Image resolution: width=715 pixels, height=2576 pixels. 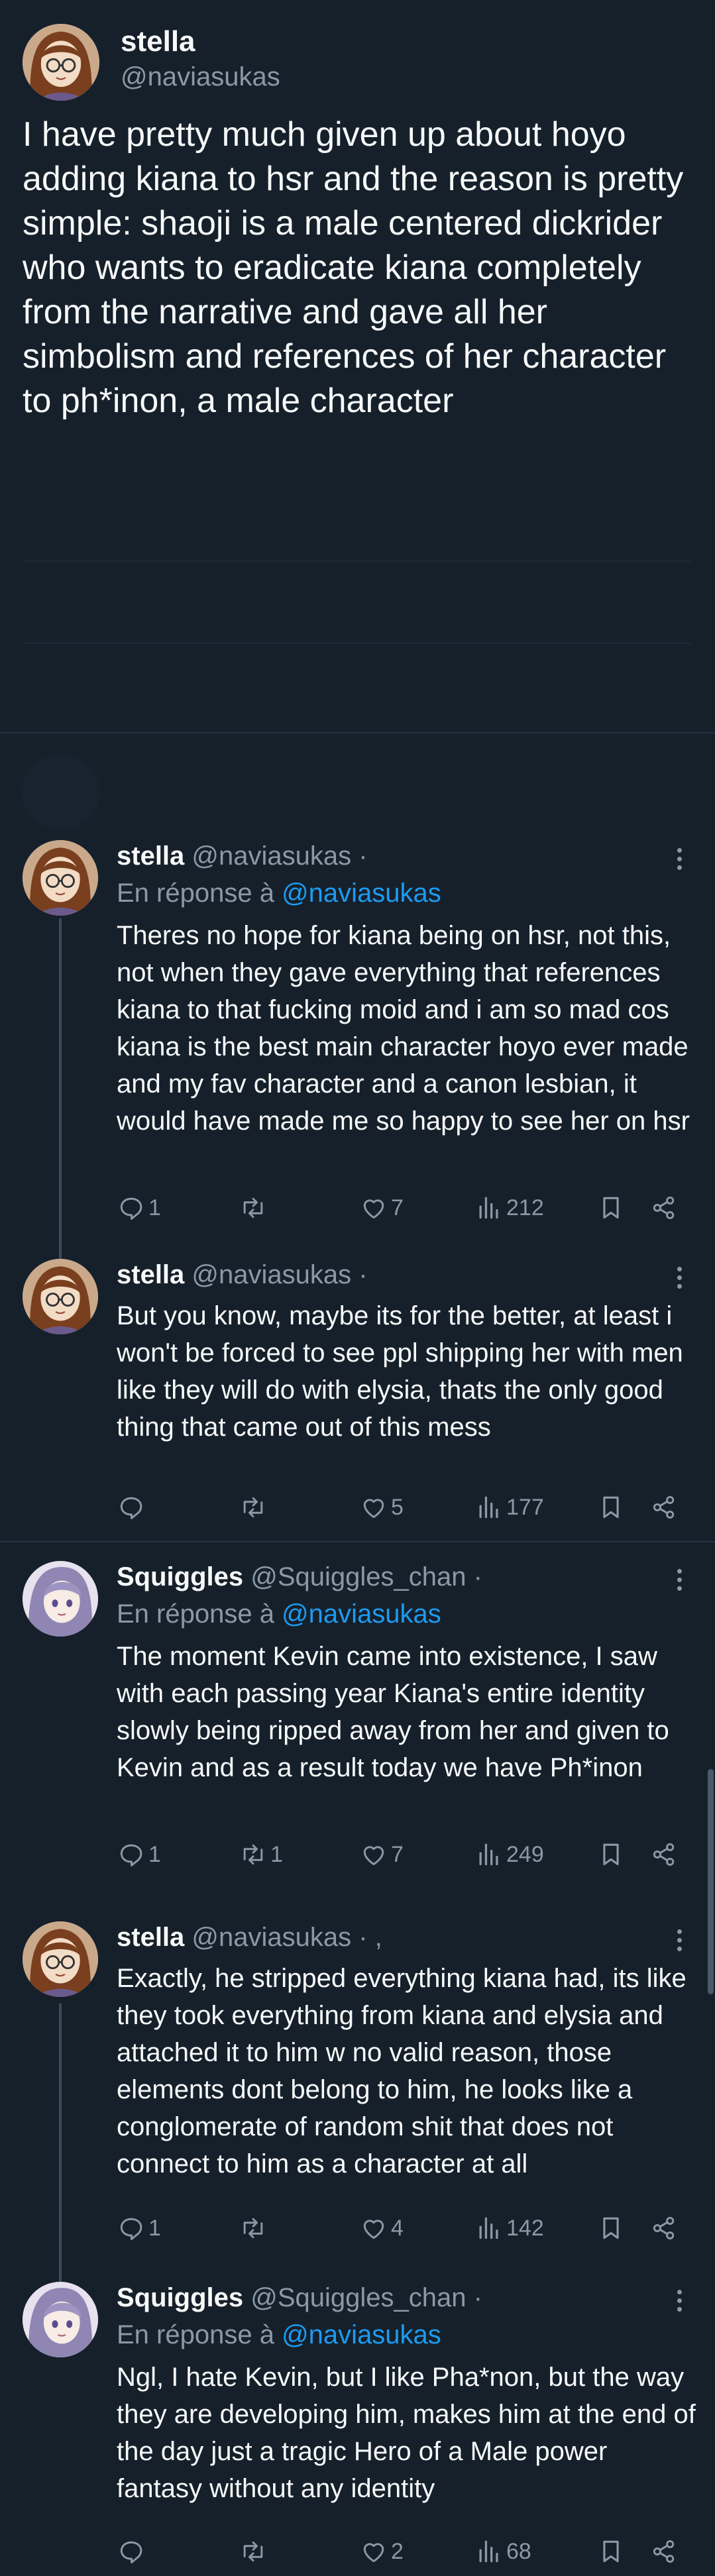 I want to click on view-count: 212, so click(x=525, y=1207).